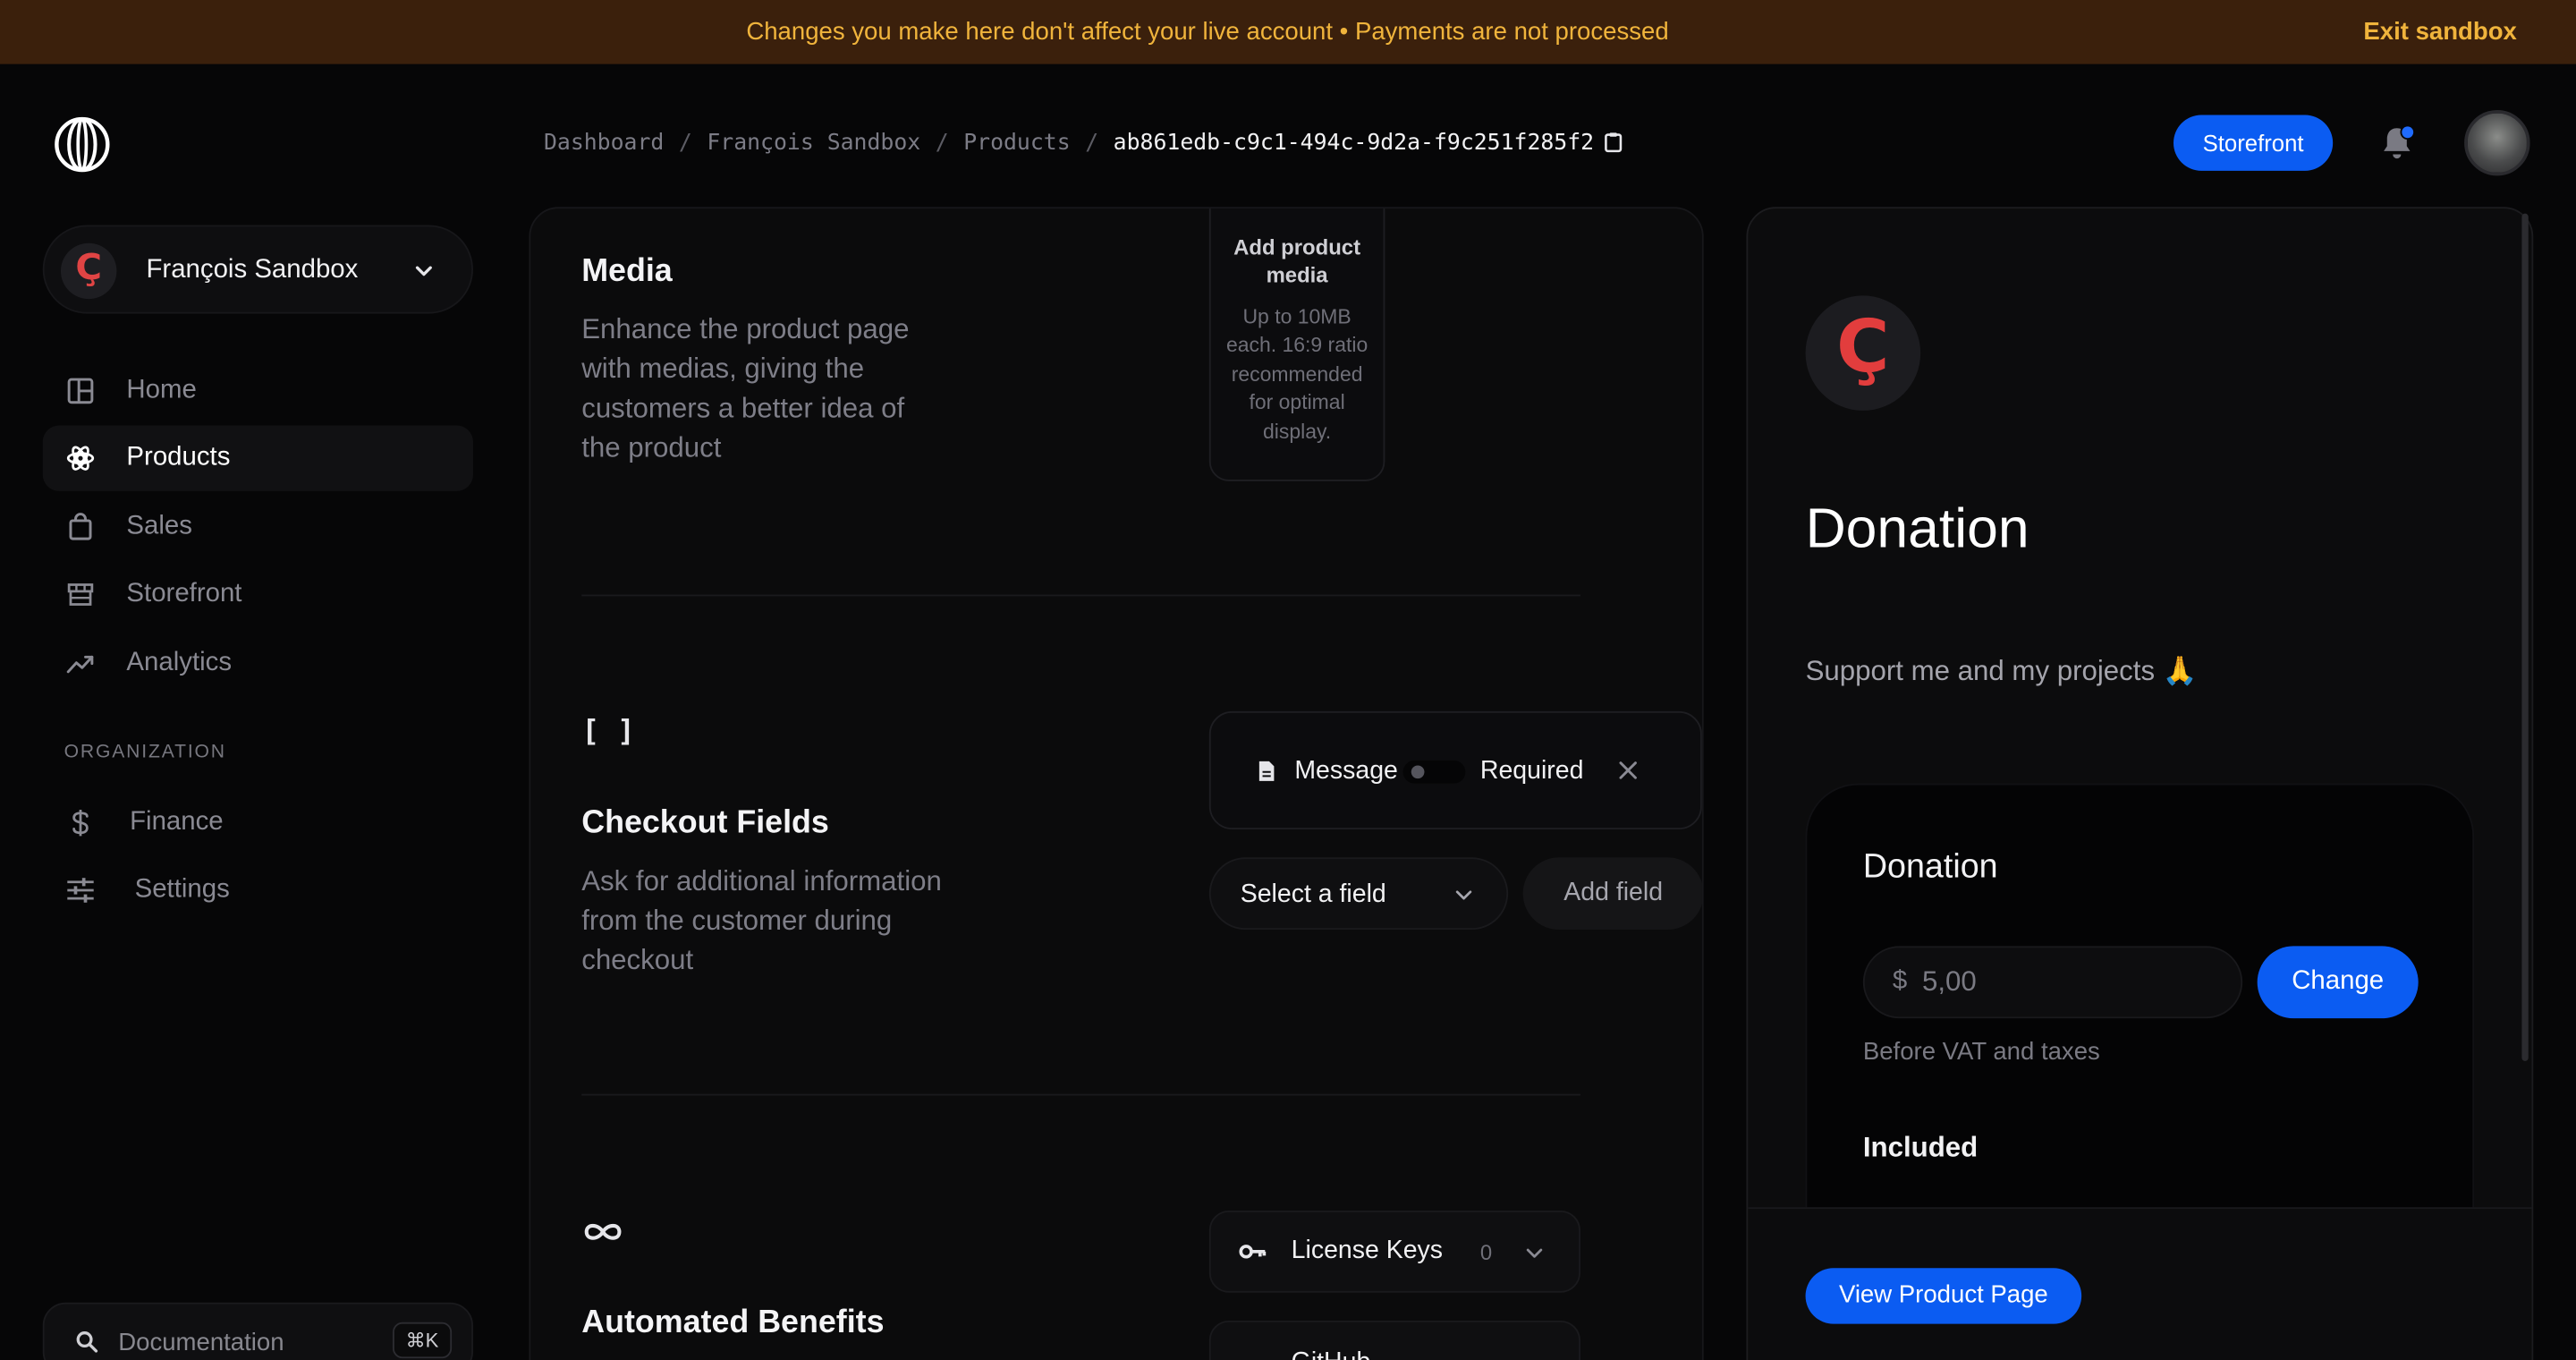 The height and width of the screenshot is (1360, 2576). What do you see at coordinates (604, 143) in the screenshot?
I see `breadcrumb-dashboard: Dashboard` at bounding box center [604, 143].